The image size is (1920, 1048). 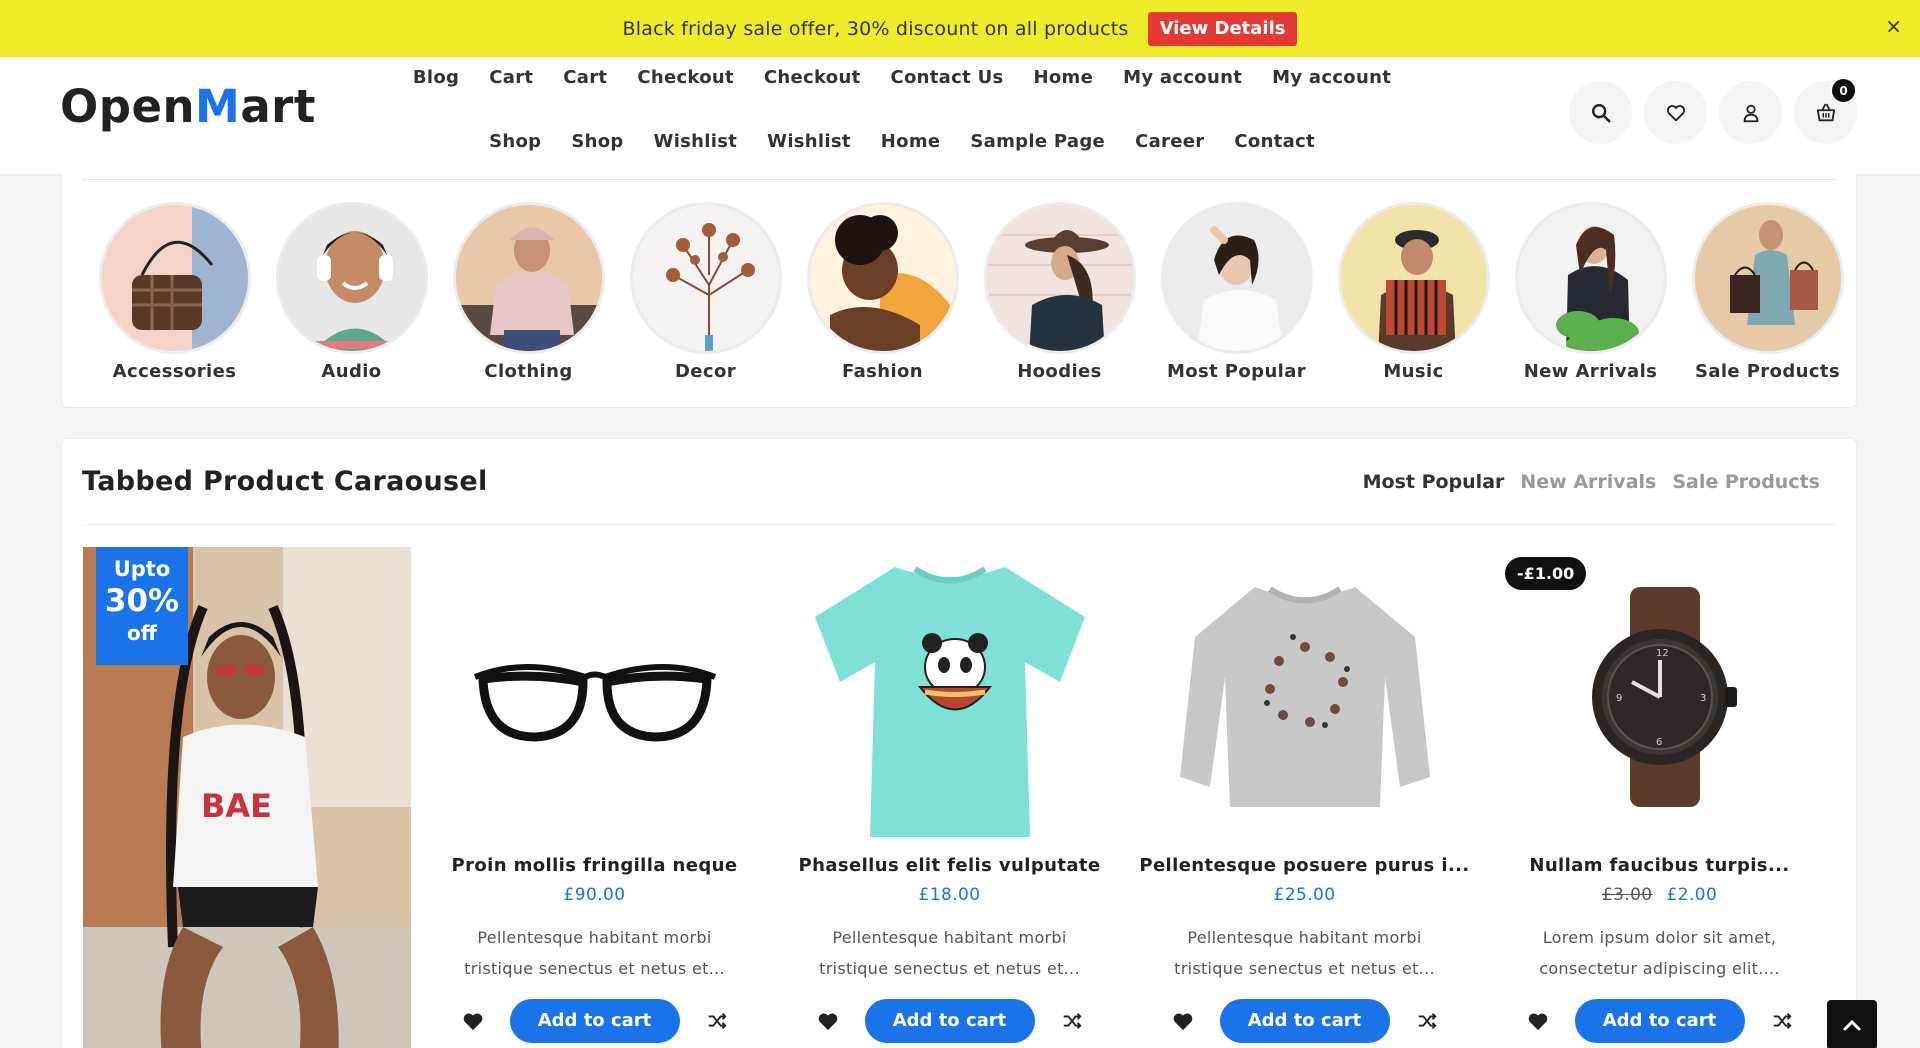 I want to click on price-current: £25.00, so click(x=1304, y=895).